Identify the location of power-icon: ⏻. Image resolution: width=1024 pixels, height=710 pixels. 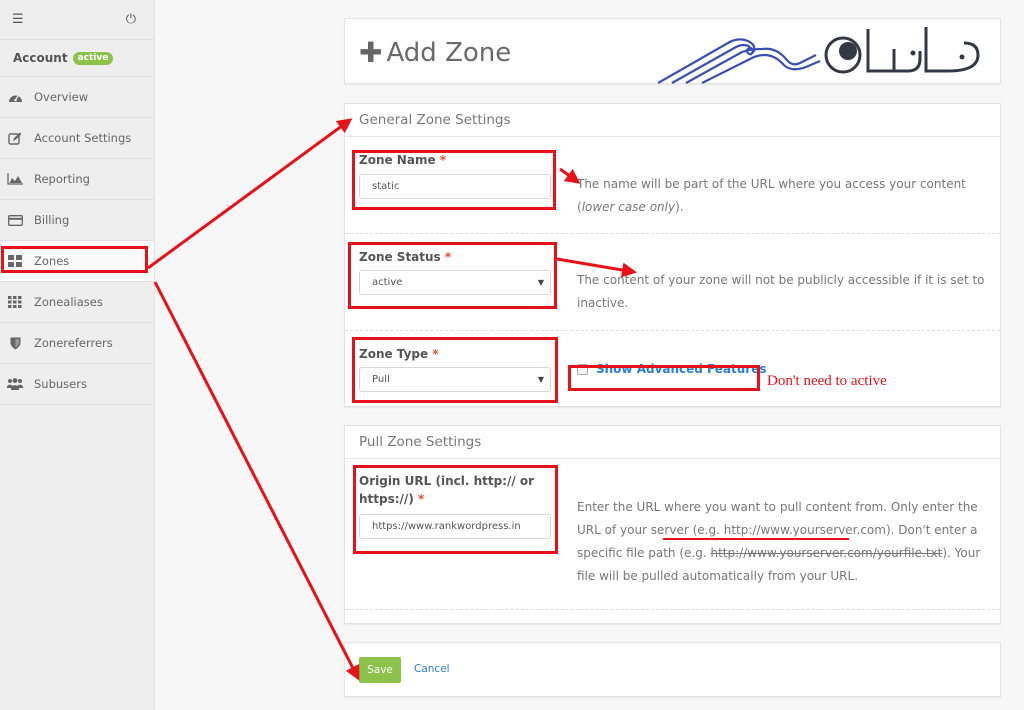
(131, 19).